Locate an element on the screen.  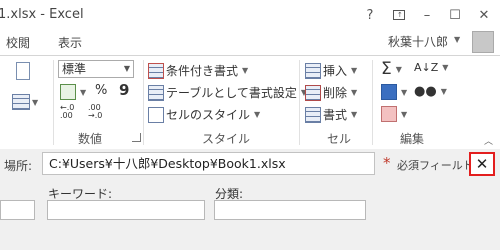
conditional-formatting-button: 条件付き書式 ▼ is located at coordinates (198, 70).